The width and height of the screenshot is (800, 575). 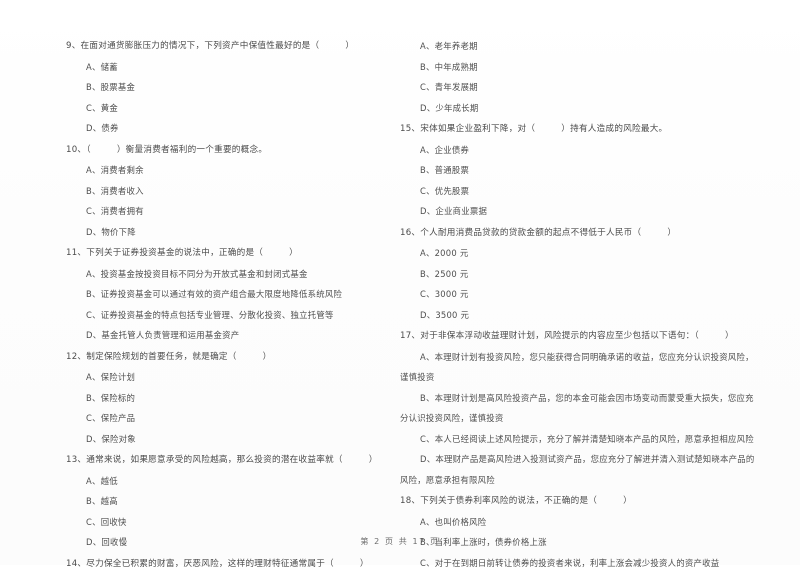 I want to click on option-a: A、储蓄, so click(x=102, y=66).